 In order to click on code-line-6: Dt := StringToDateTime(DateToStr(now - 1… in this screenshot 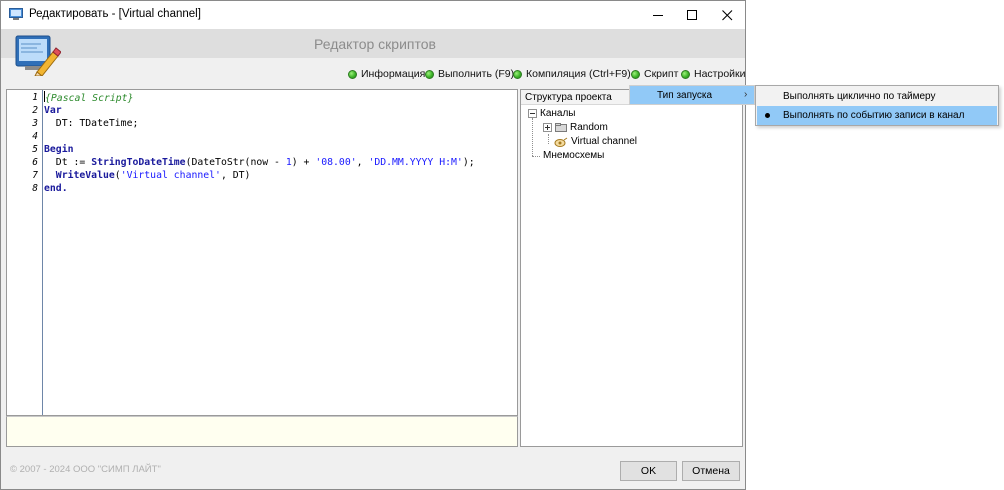, I will do `click(259, 162)`.